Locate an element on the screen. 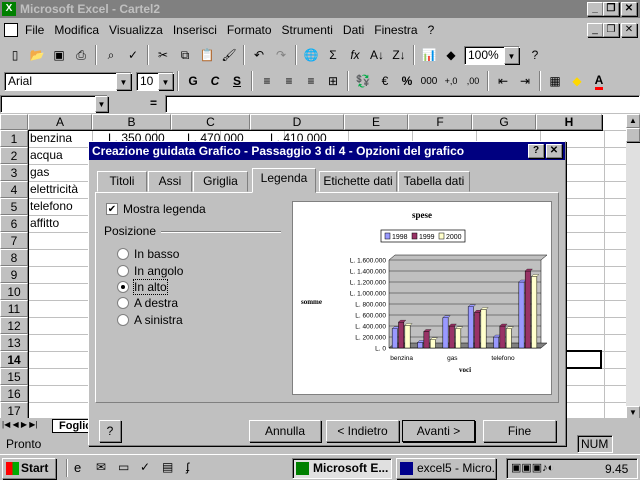 The width and height of the screenshot is (640, 480). row-header: 1 is located at coordinates (14, 138).